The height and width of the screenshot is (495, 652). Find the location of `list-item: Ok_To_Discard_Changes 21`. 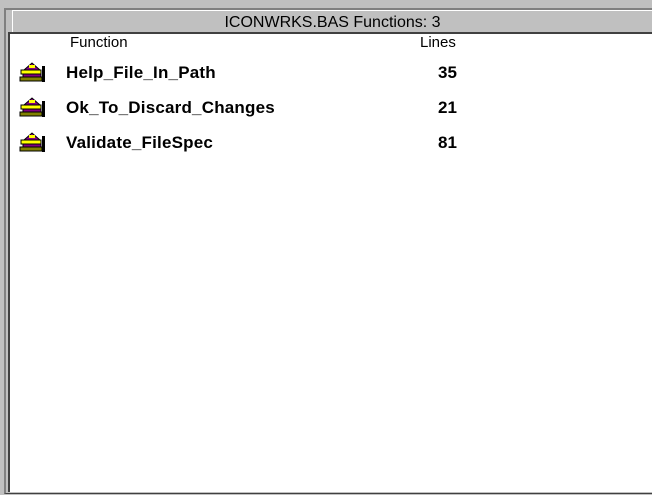

list-item: Ok_To_Discard_Changes 21 is located at coordinates (330, 110).